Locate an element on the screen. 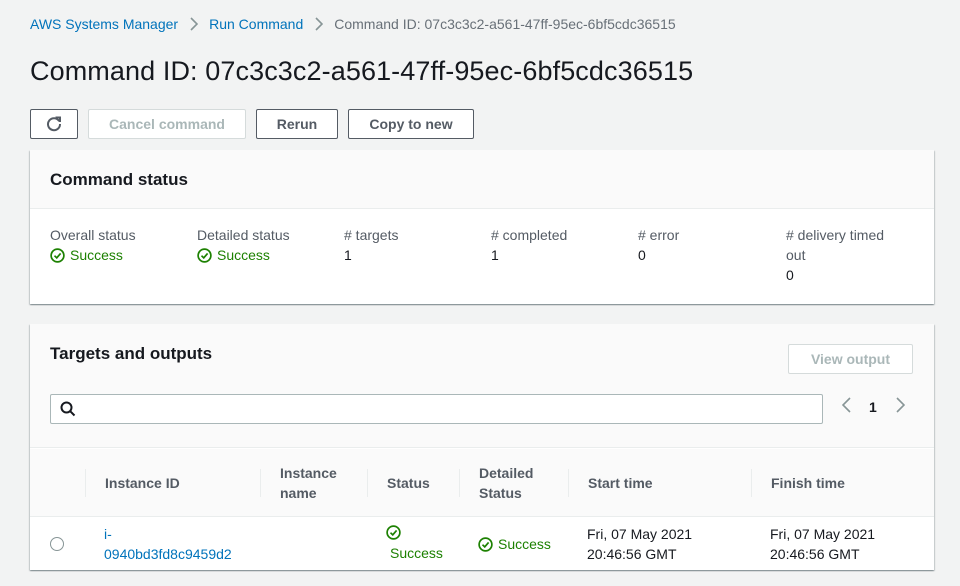  column-instance-name: Instance name is located at coordinates (313, 483).